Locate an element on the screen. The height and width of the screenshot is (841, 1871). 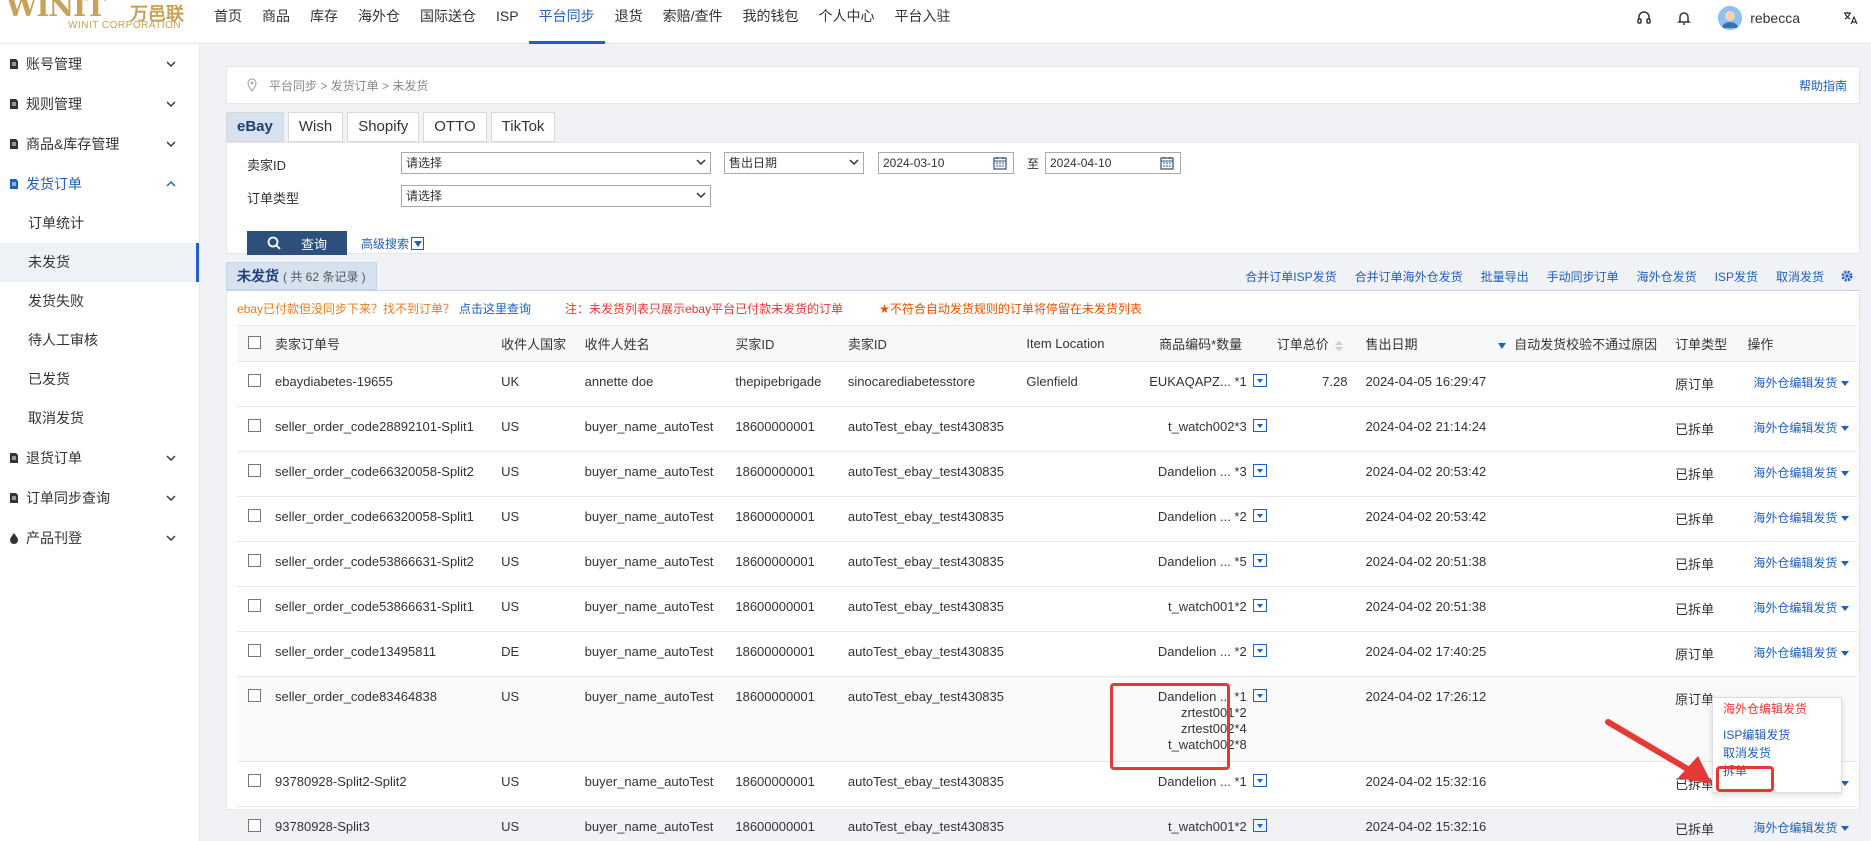
headset-icon is located at coordinates (1644, 18).